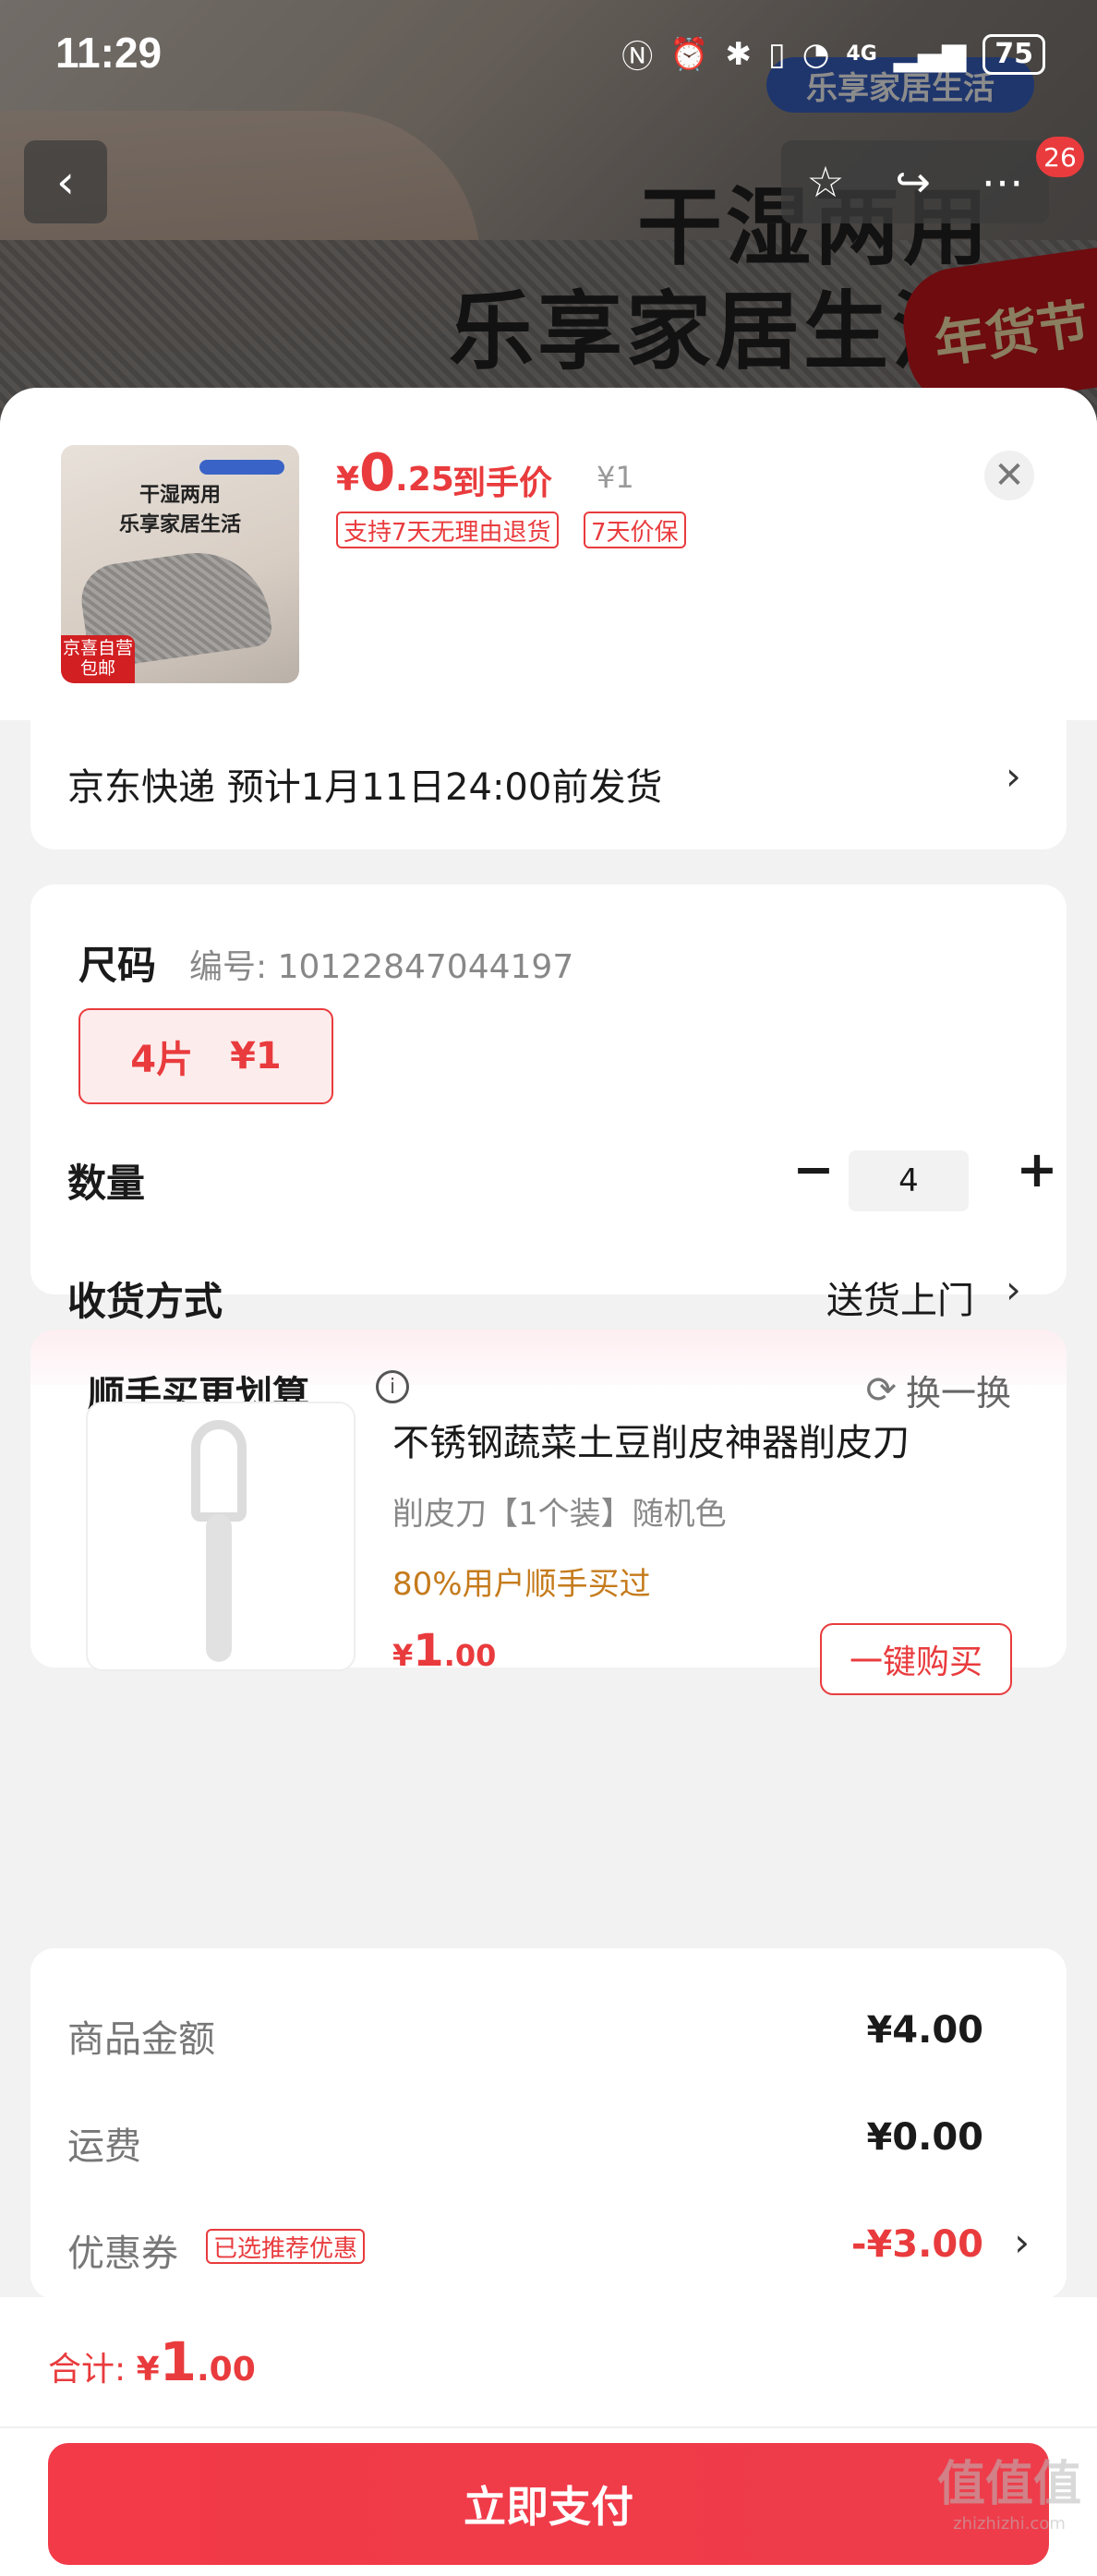 The image size is (1097, 2576). What do you see at coordinates (560, 1514) in the screenshot?
I see `upsell-product-spec: 削皮刀【1个装】随机色` at bounding box center [560, 1514].